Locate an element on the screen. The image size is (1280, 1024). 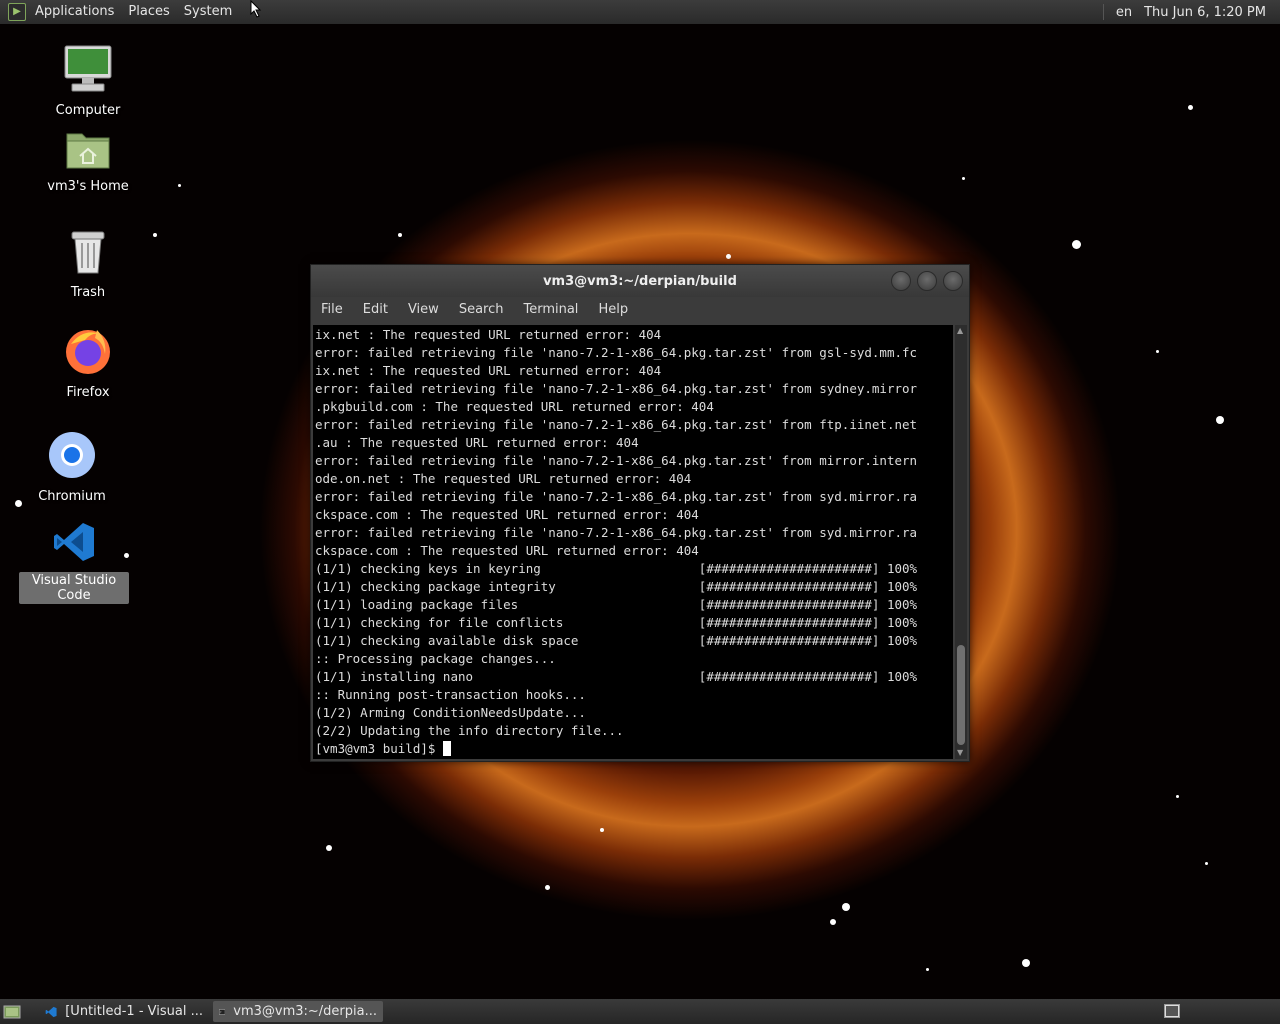
desktop-icon-chromium: Chromium is located at coordinates (72, 467).